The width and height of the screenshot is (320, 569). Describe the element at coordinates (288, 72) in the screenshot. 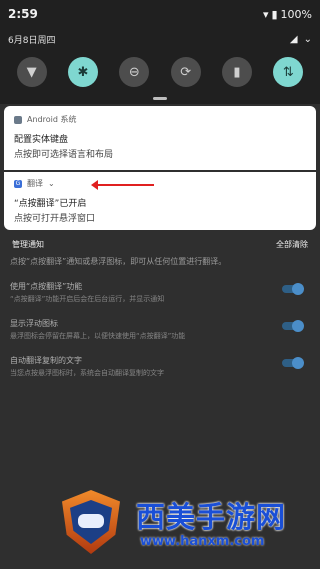

I see `data-icon: ⇅` at that location.